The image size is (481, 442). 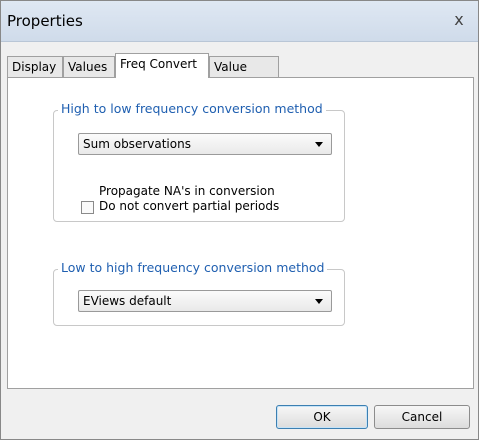 What do you see at coordinates (244, 75) in the screenshot?
I see `tab-value-map: Value Map` at bounding box center [244, 75].